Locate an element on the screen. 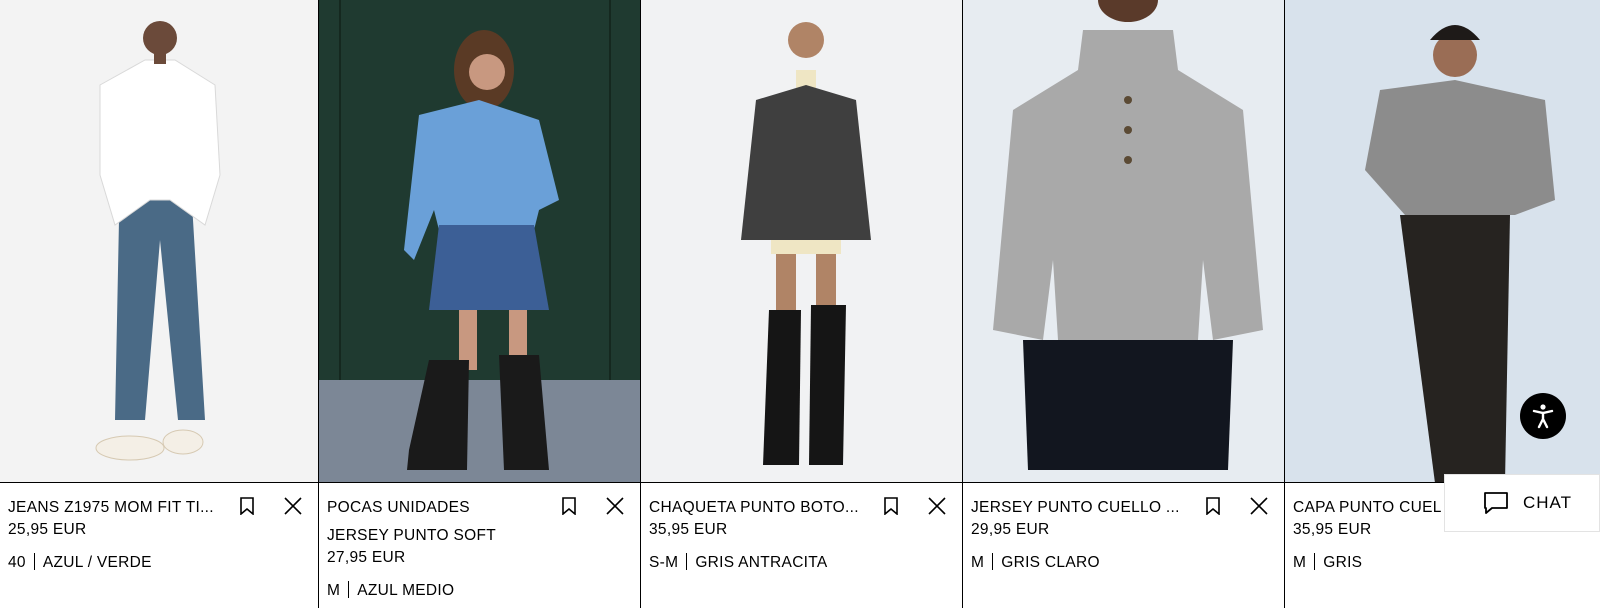 The height and width of the screenshot is (608, 1600). product-price: 27,95 EUR is located at coordinates (366, 557).